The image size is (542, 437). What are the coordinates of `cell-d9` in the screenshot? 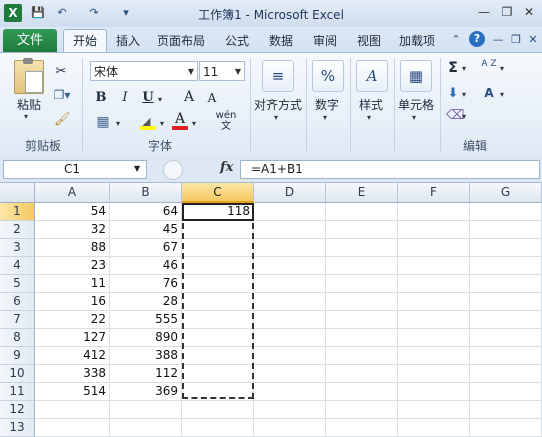 It's located at (290, 356).